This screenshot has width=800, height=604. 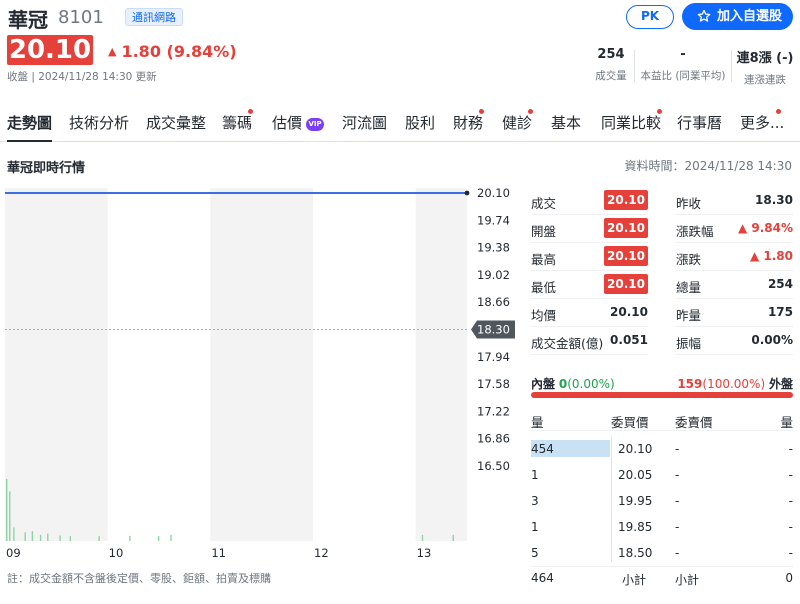 What do you see at coordinates (493, 330) in the screenshot?
I see `y-tick-label: 18.30` at bounding box center [493, 330].